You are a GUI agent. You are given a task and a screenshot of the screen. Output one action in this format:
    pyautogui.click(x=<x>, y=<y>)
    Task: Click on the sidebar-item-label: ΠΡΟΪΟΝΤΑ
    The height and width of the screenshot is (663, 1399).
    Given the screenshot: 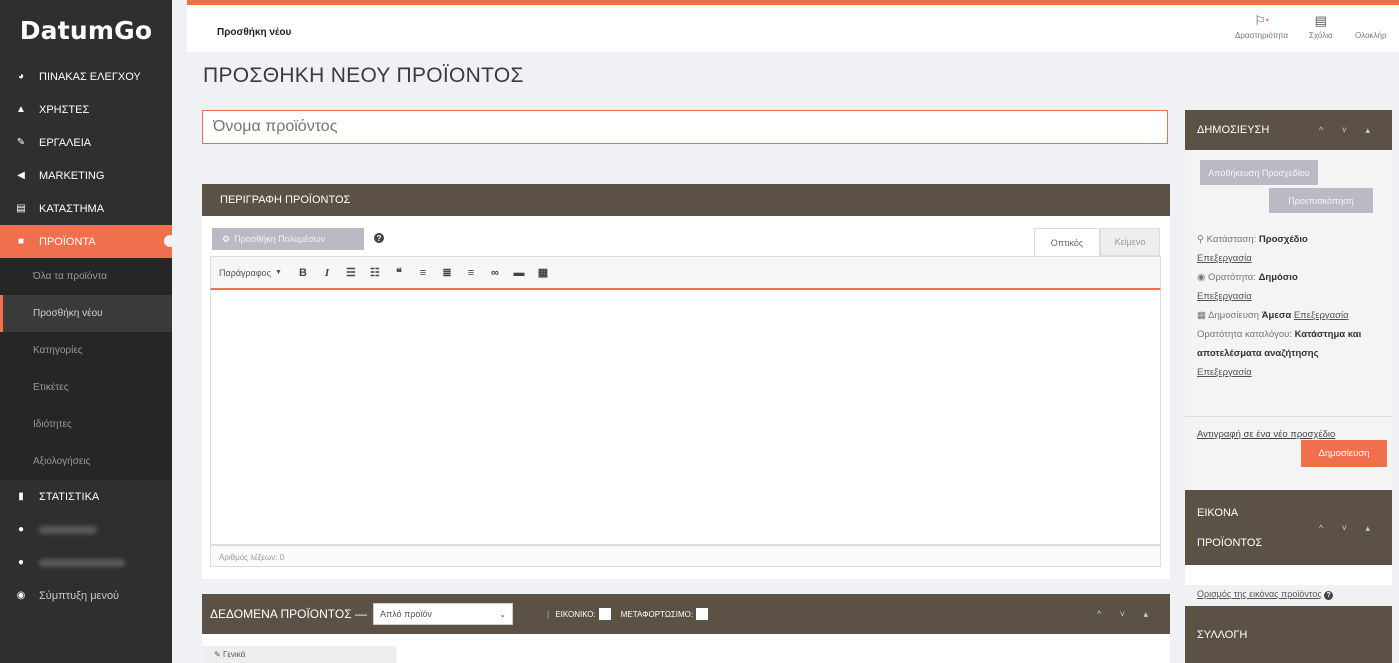 What is the action you would take?
    pyautogui.click(x=67, y=241)
    